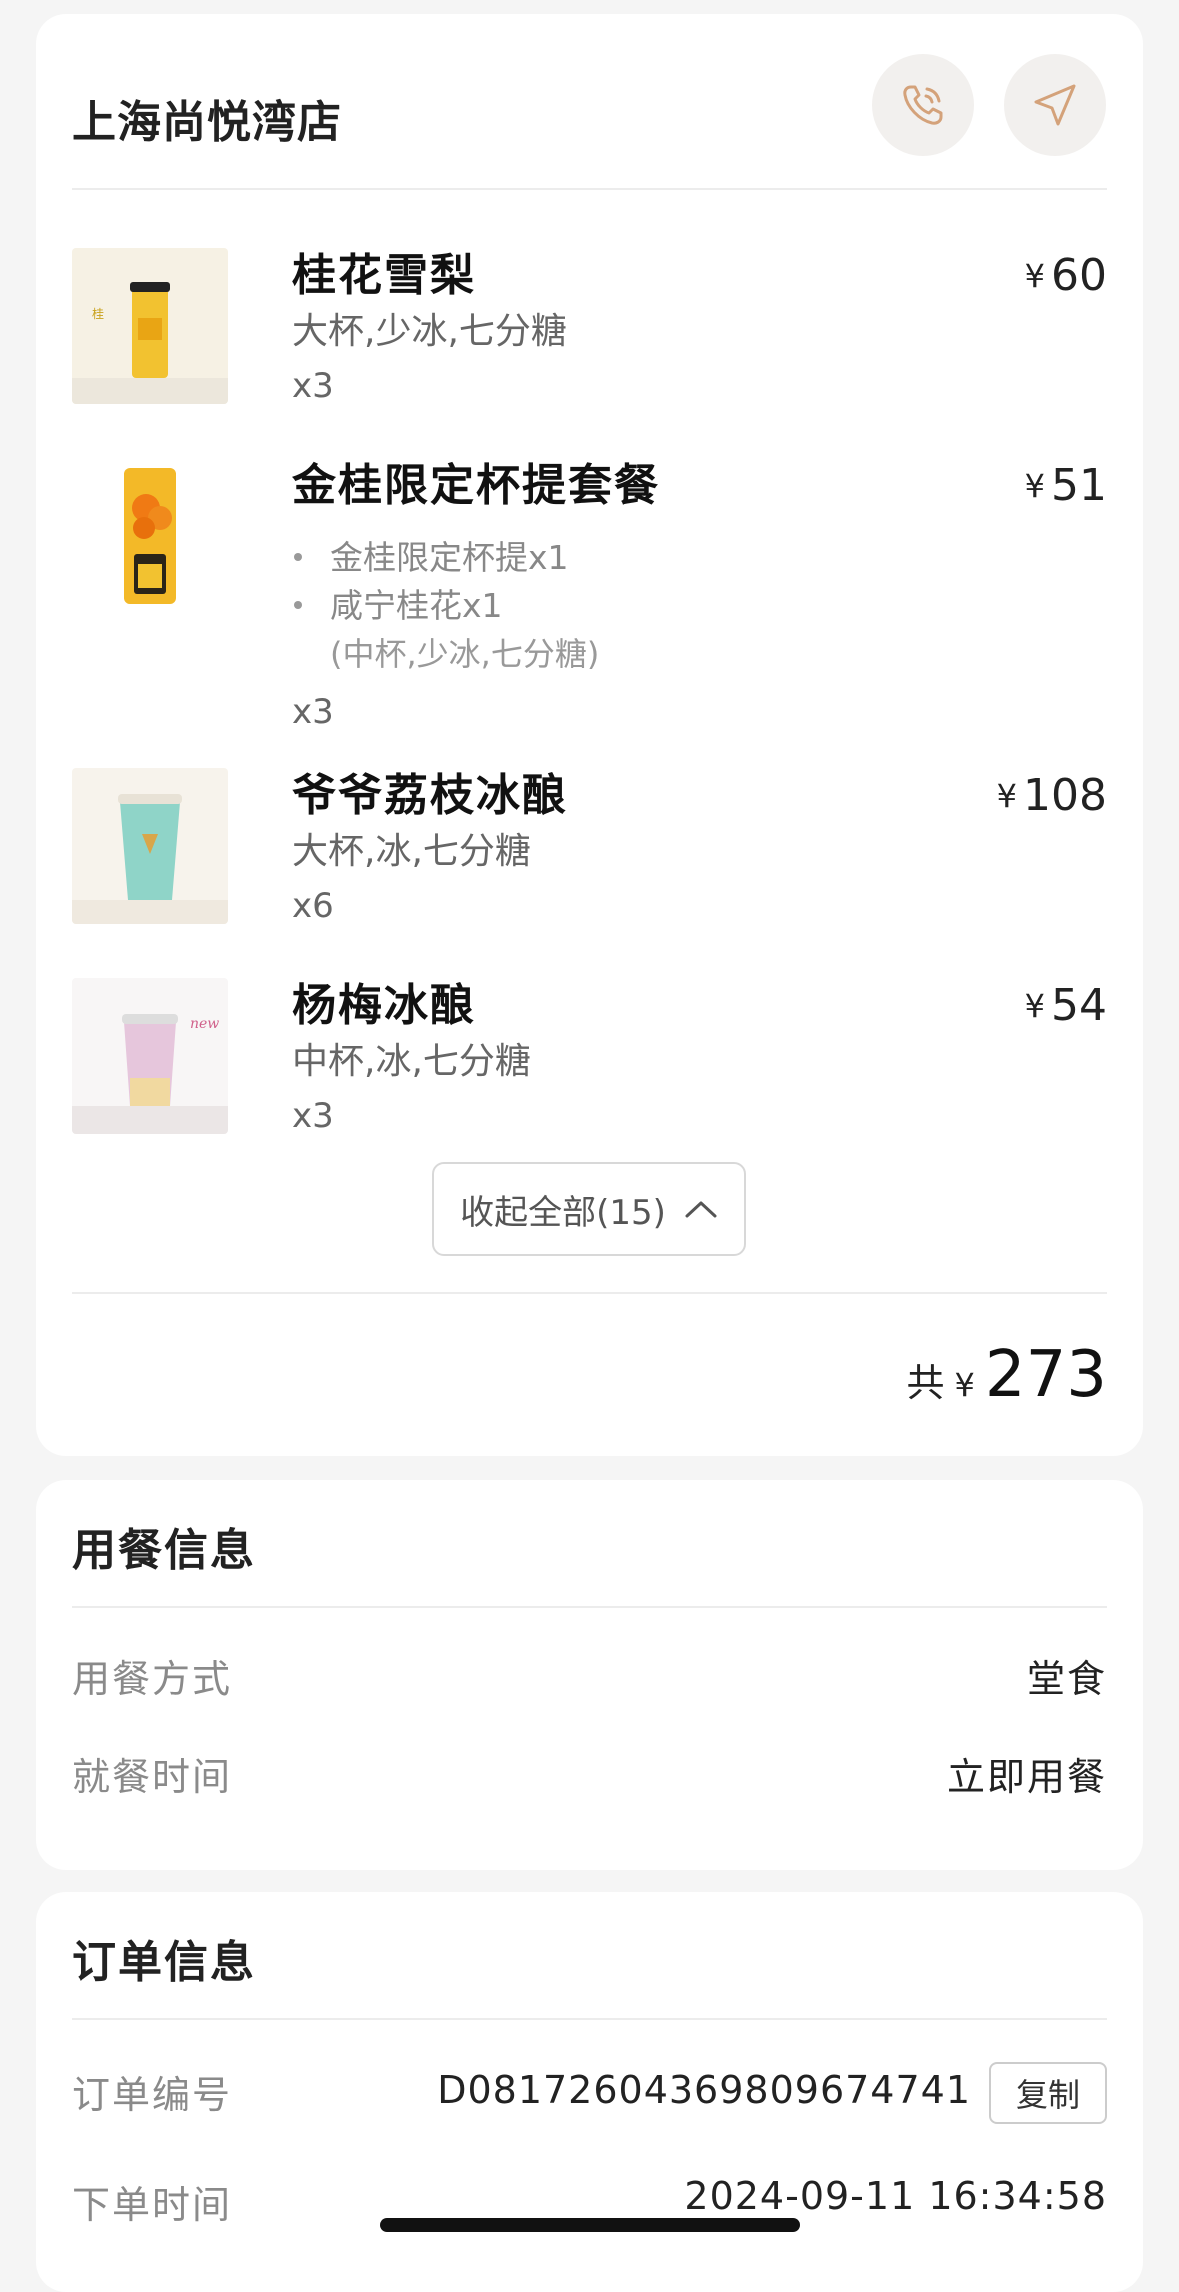  What do you see at coordinates (313, 906) in the screenshot?
I see `item-quantity: x6` at bounding box center [313, 906].